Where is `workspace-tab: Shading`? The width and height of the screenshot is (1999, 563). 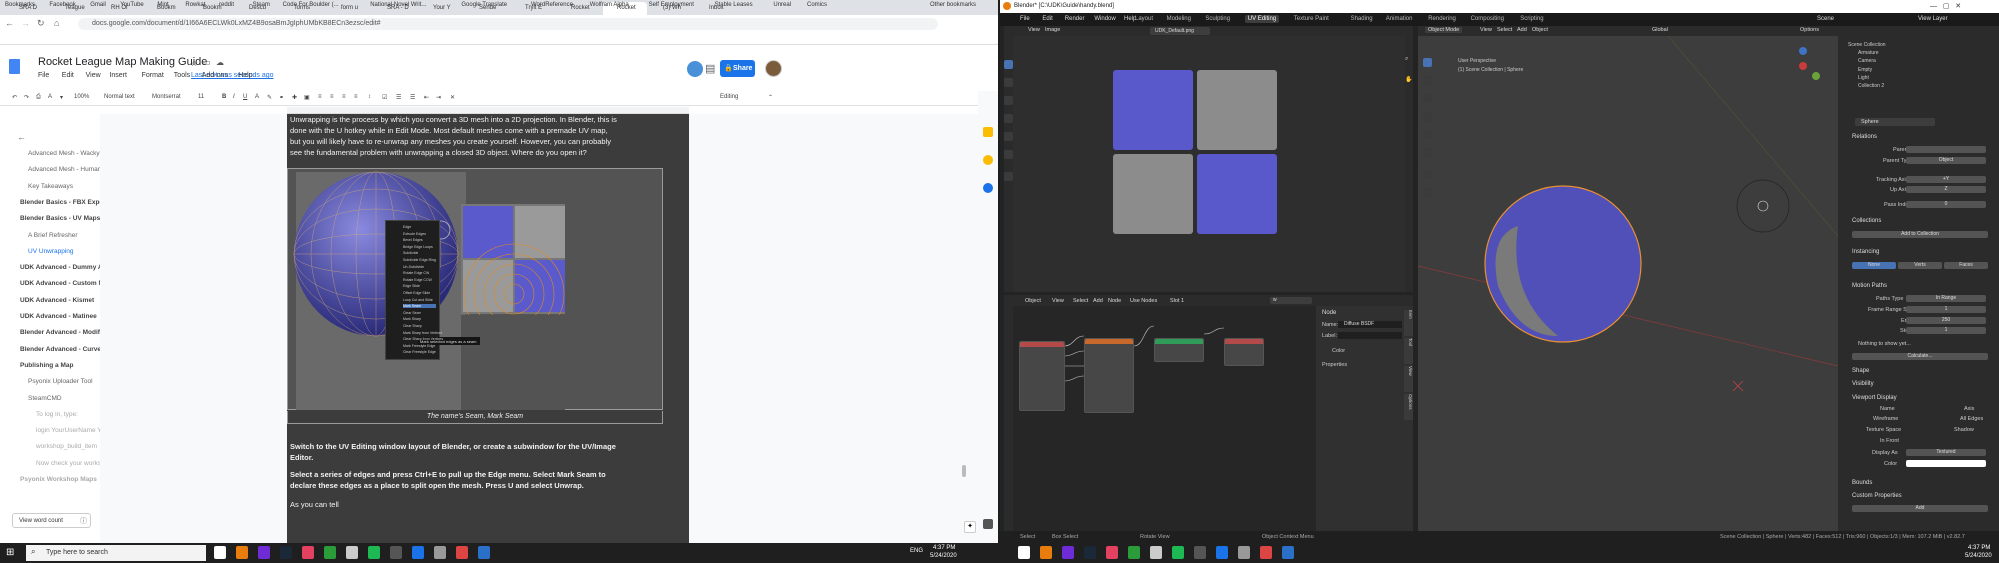
workspace-tab: Shading is located at coordinates (1362, 19).